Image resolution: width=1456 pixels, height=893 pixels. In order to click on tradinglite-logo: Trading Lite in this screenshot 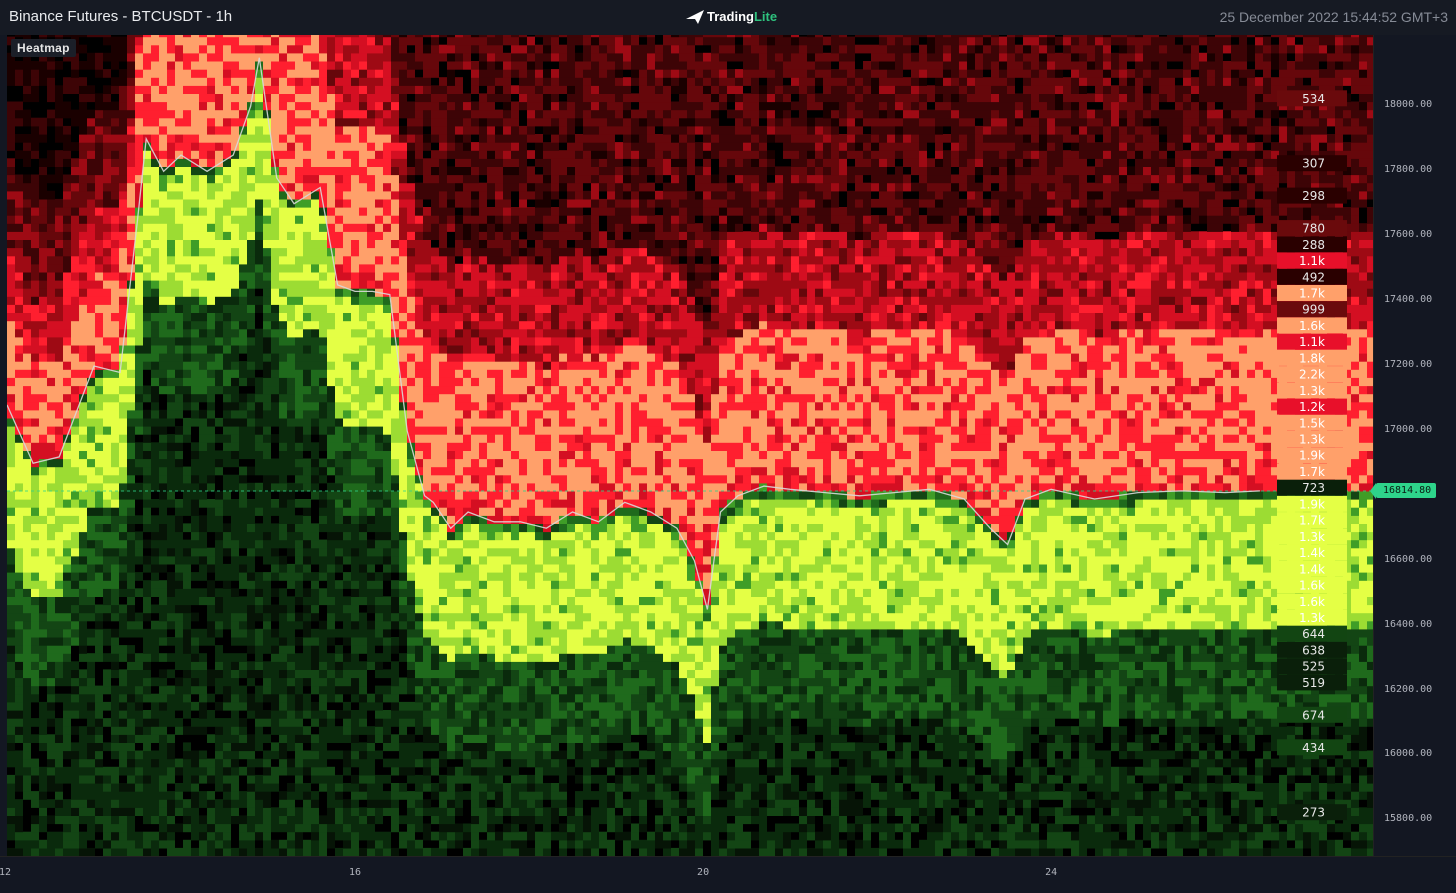, I will do `click(731, 16)`.